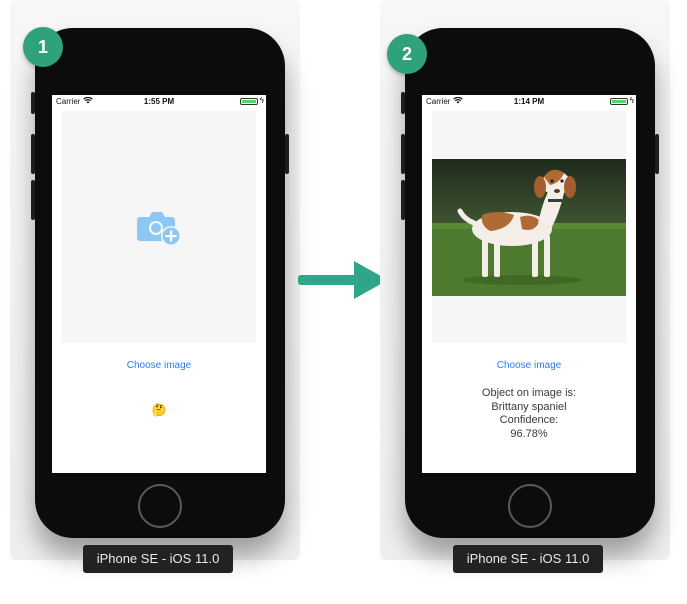  I want to click on result-line: Confidence:, so click(529, 420).